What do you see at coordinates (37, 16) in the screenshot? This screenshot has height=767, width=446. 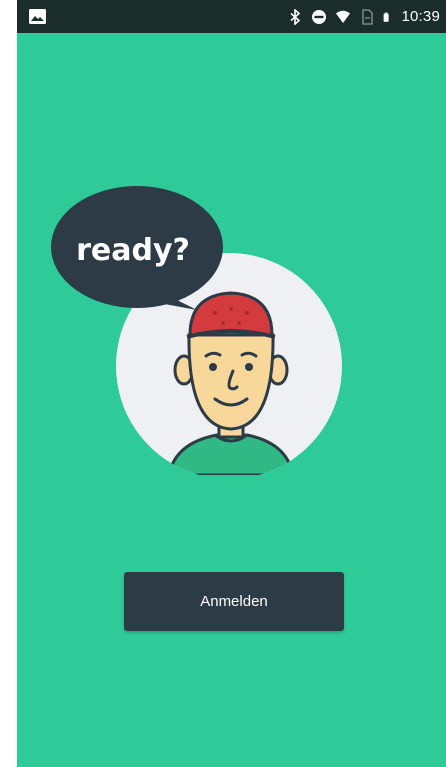 I see `image-notification-icon` at bounding box center [37, 16].